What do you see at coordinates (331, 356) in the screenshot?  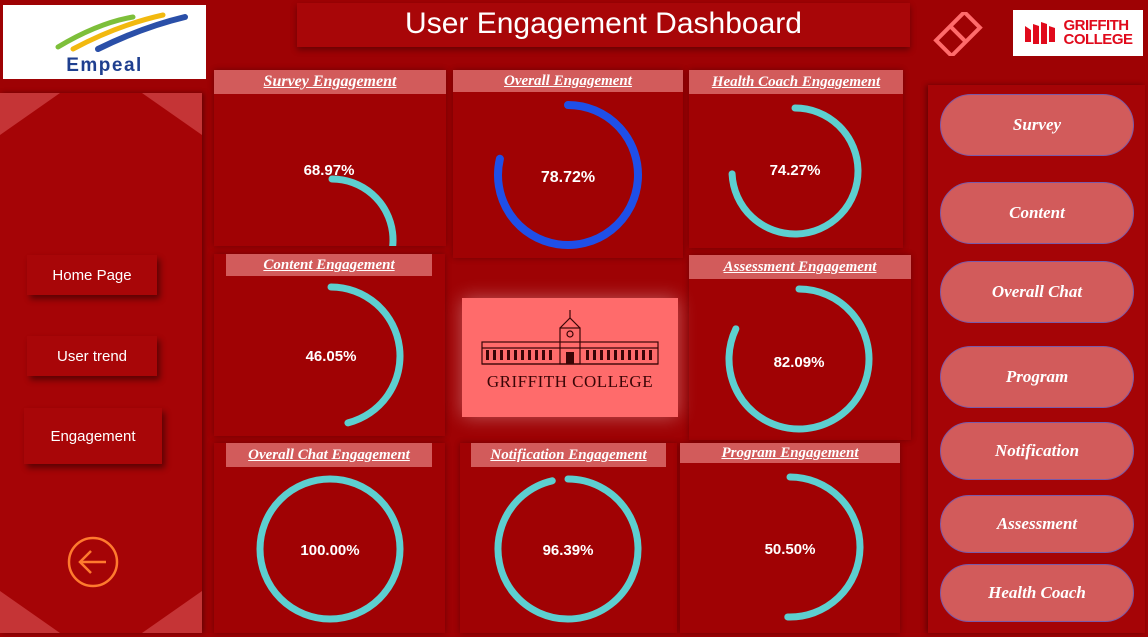 I see `gauge-value: 46.05%` at bounding box center [331, 356].